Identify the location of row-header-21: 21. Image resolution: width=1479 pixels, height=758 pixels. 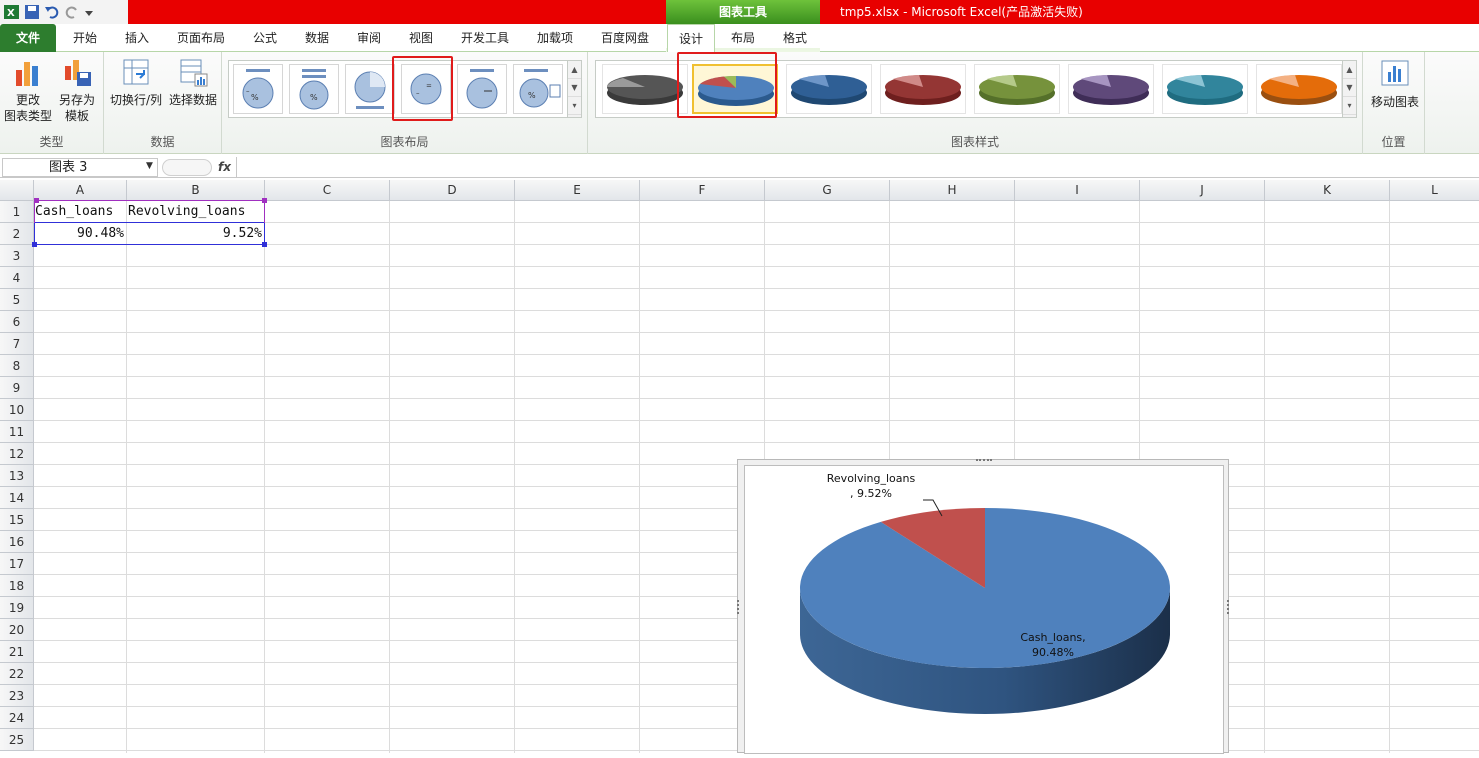
(17, 652).